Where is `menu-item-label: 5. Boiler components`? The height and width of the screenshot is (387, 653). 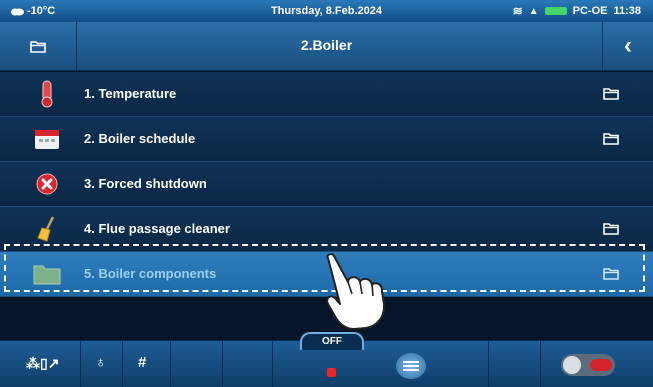 menu-item-label: 5. Boiler components is located at coordinates (150, 273).